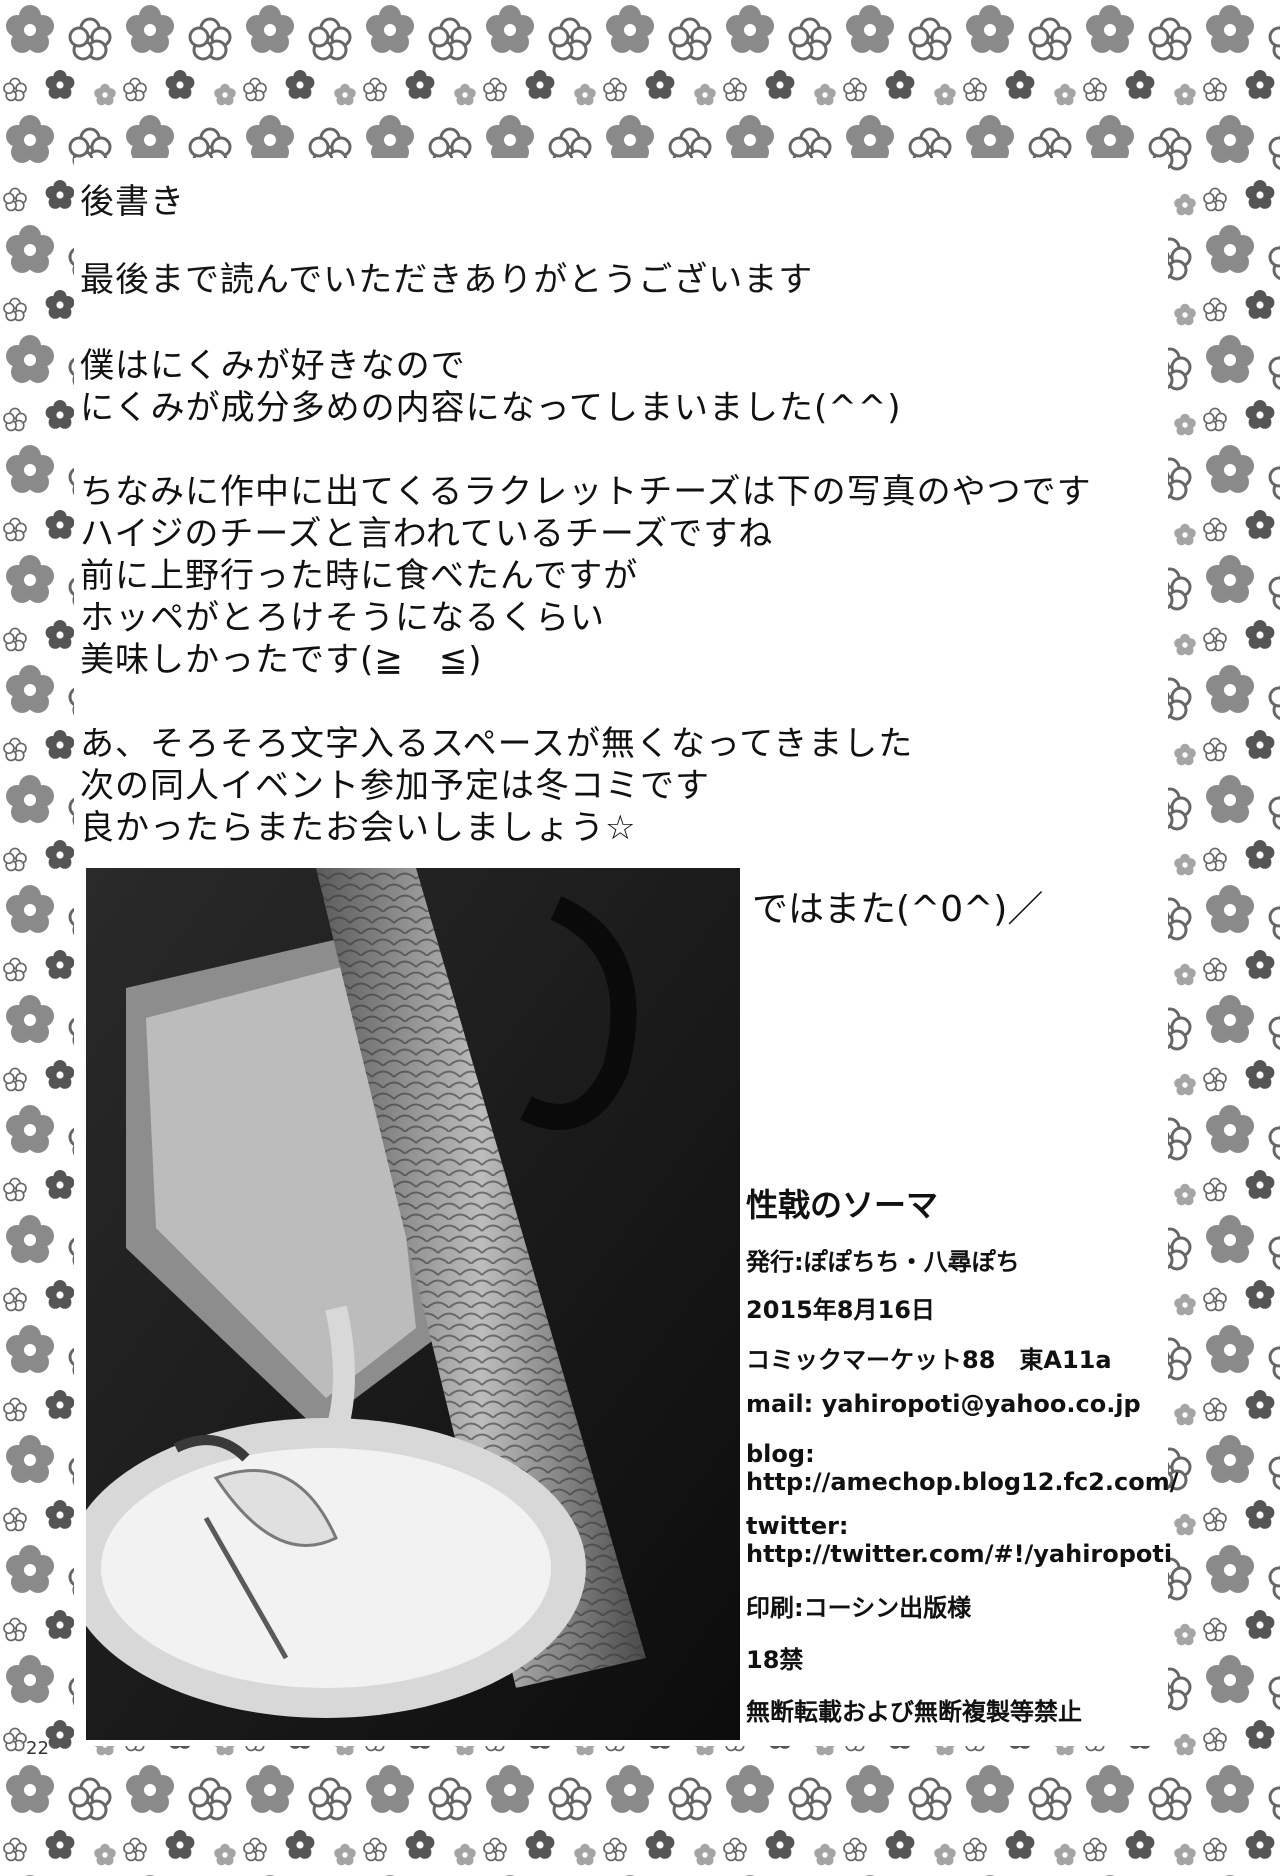  What do you see at coordinates (281, 660) in the screenshot?
I see `para2-line-5: 美味しかったです(≧ ≦)` at bounding box center [281, 660].